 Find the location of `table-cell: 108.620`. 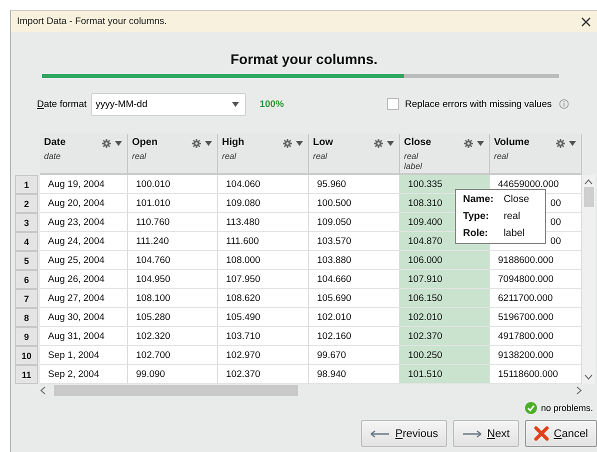

table-cell: 108.620 is located at coordinates (263, 298).